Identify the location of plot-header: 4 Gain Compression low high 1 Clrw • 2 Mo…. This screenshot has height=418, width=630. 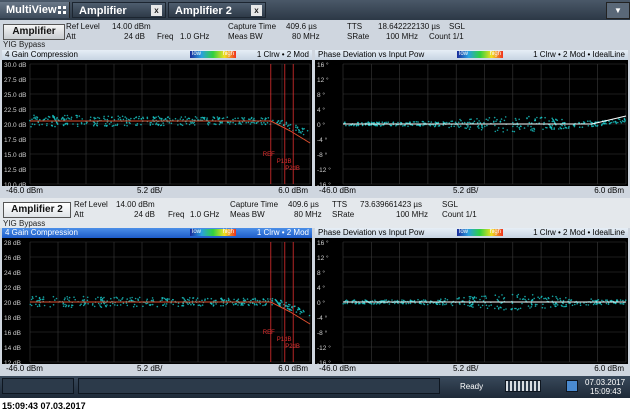
(157, 233).